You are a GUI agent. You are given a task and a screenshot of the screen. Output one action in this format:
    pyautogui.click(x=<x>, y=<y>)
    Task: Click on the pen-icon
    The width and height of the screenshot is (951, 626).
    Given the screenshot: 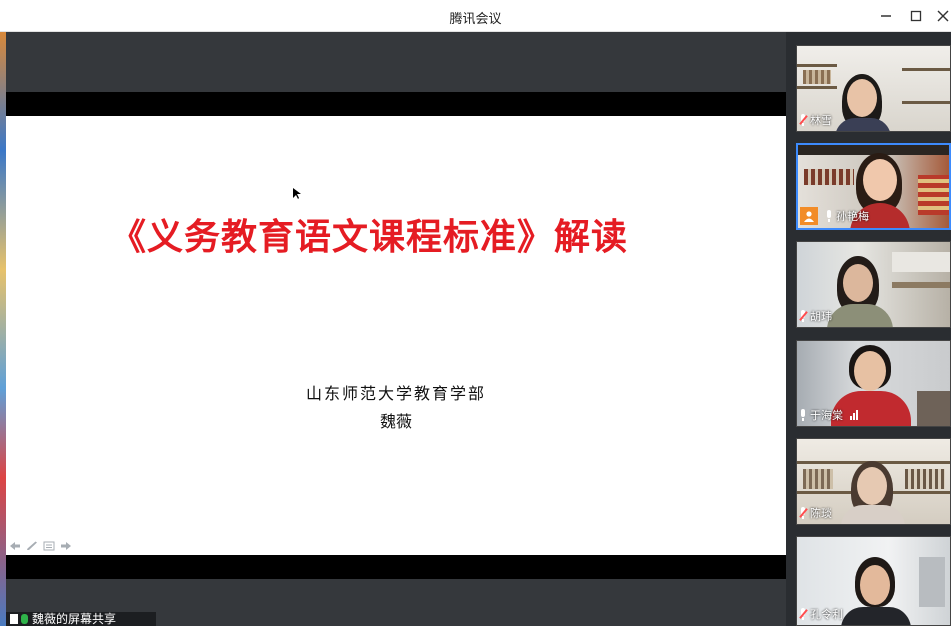 What is the action you would take?
    pyautogui.click(x=32, y=546)
    